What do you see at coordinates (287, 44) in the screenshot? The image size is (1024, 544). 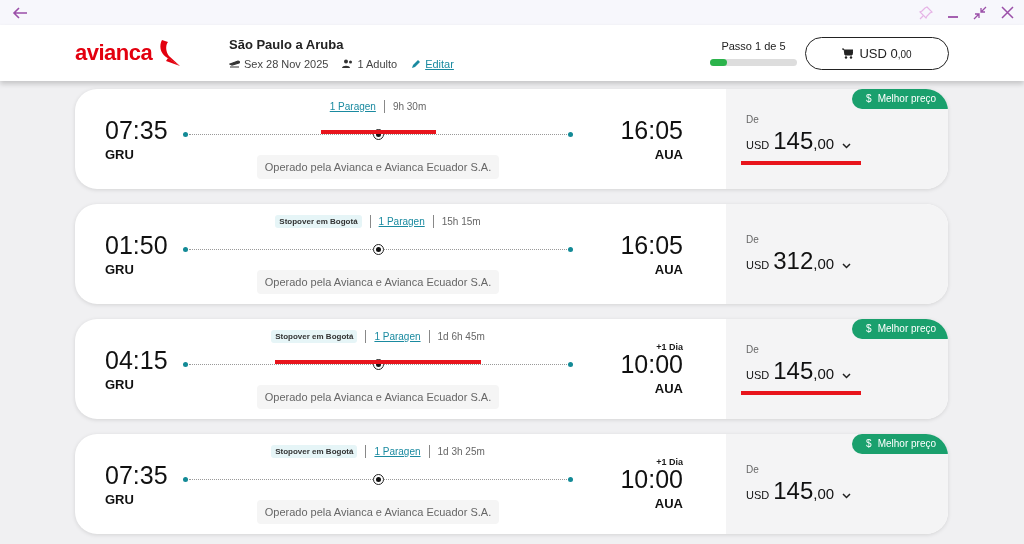 I see `route-title: São Paulo a Aruba` at bounding box center [287, 44].